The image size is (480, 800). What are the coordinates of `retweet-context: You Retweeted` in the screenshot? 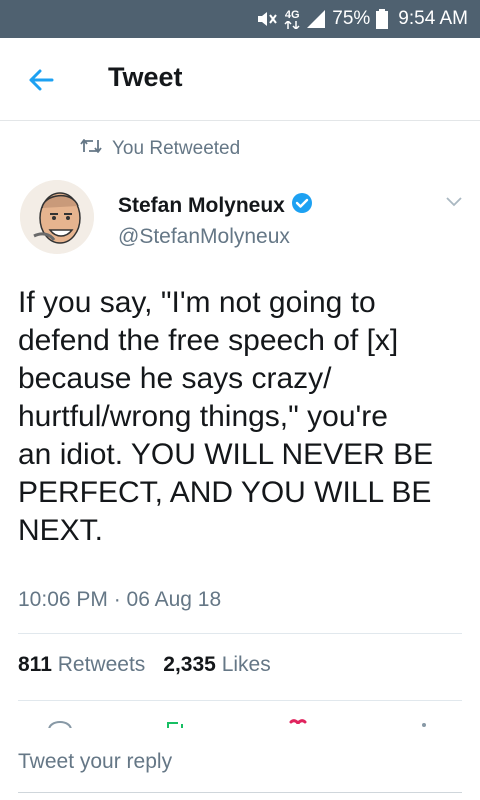 It's located at (160, 149).